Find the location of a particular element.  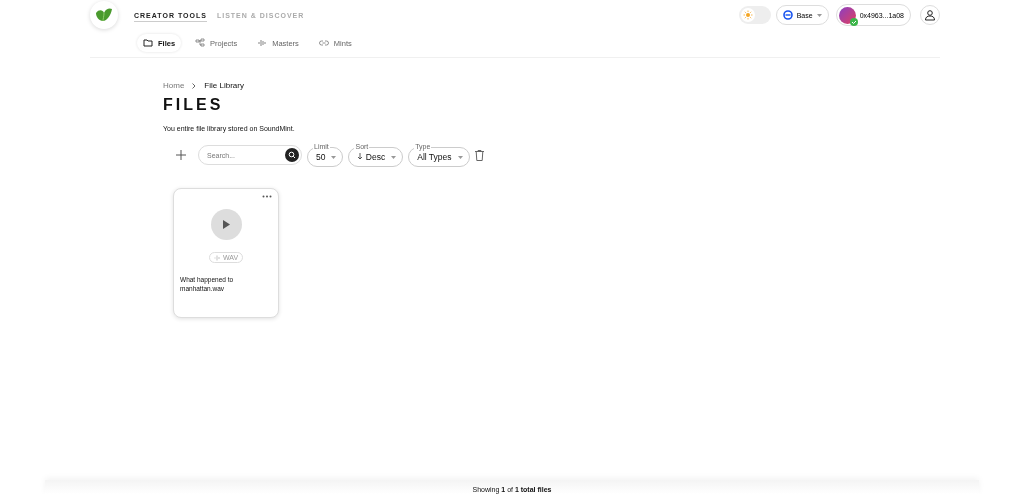

hierarchy-icon is located at coordinates (200, 43).